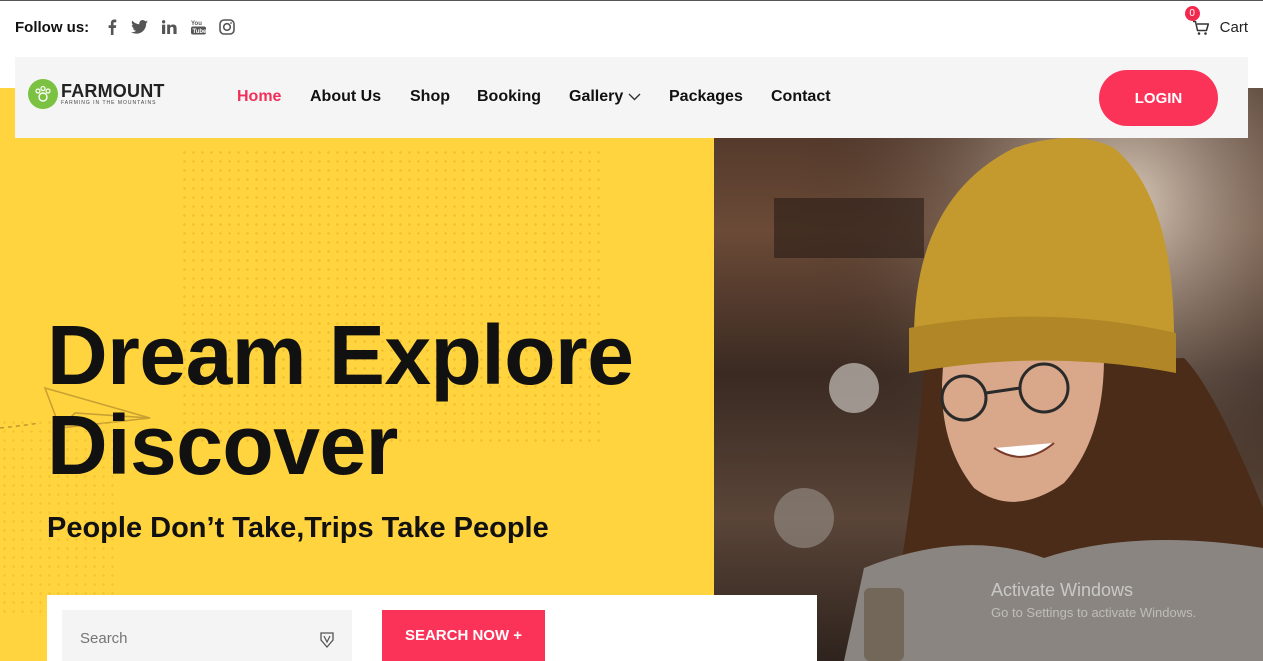  I want to click on hero-headline: Dream Explore Discover, so click(340, 400).